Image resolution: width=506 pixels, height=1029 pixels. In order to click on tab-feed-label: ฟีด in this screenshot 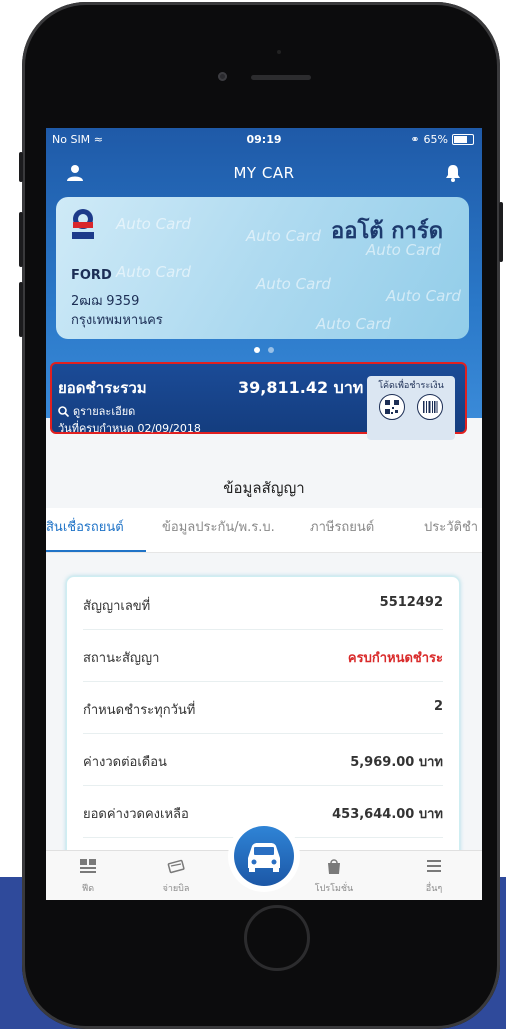, I will do `click(88, 889)`.